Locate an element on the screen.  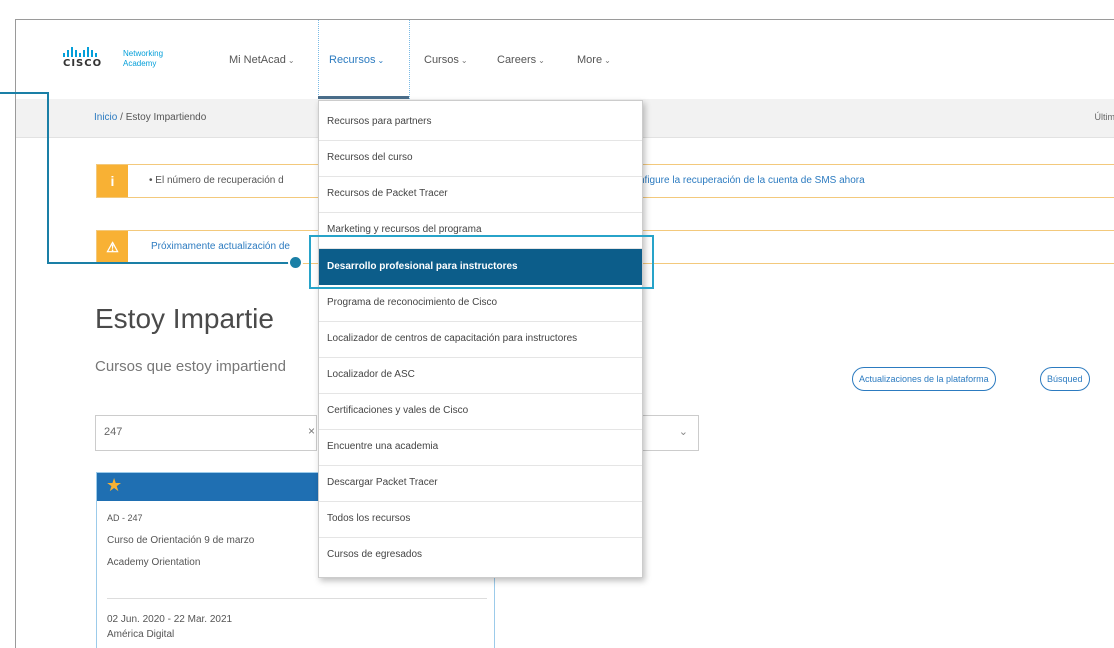
course-type: Academy Orientation is located at coordinates (153, 562).